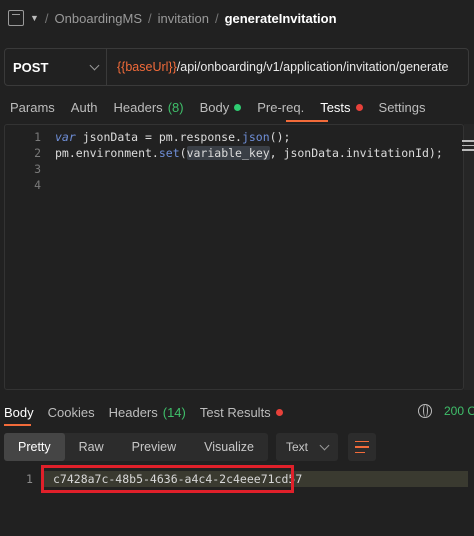 The width and height of the screenshot is (474, 536). I want to click on code-text: (, so click(183, 153).